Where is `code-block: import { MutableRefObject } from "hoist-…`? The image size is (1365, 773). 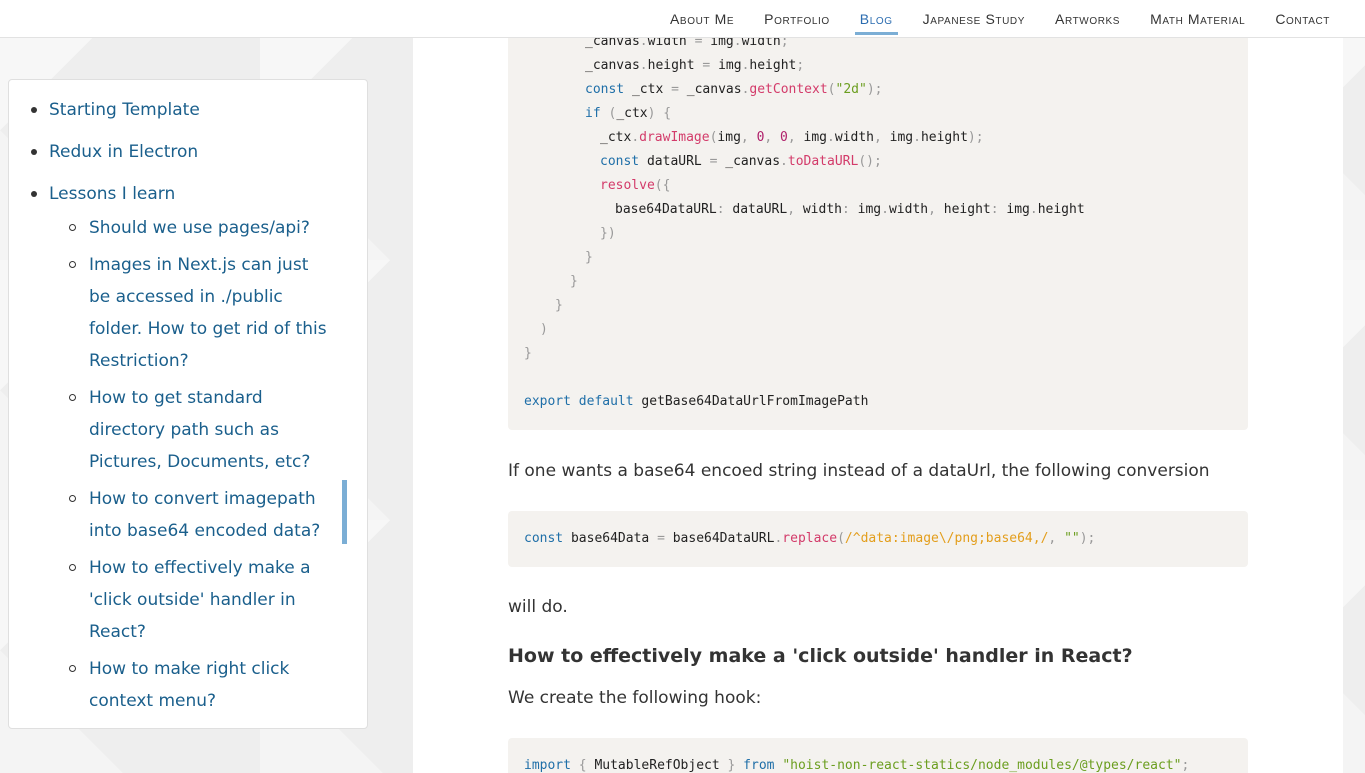
code-block: import { MutableRefObject } from "hoist-… is located at coordinates (878, 755).